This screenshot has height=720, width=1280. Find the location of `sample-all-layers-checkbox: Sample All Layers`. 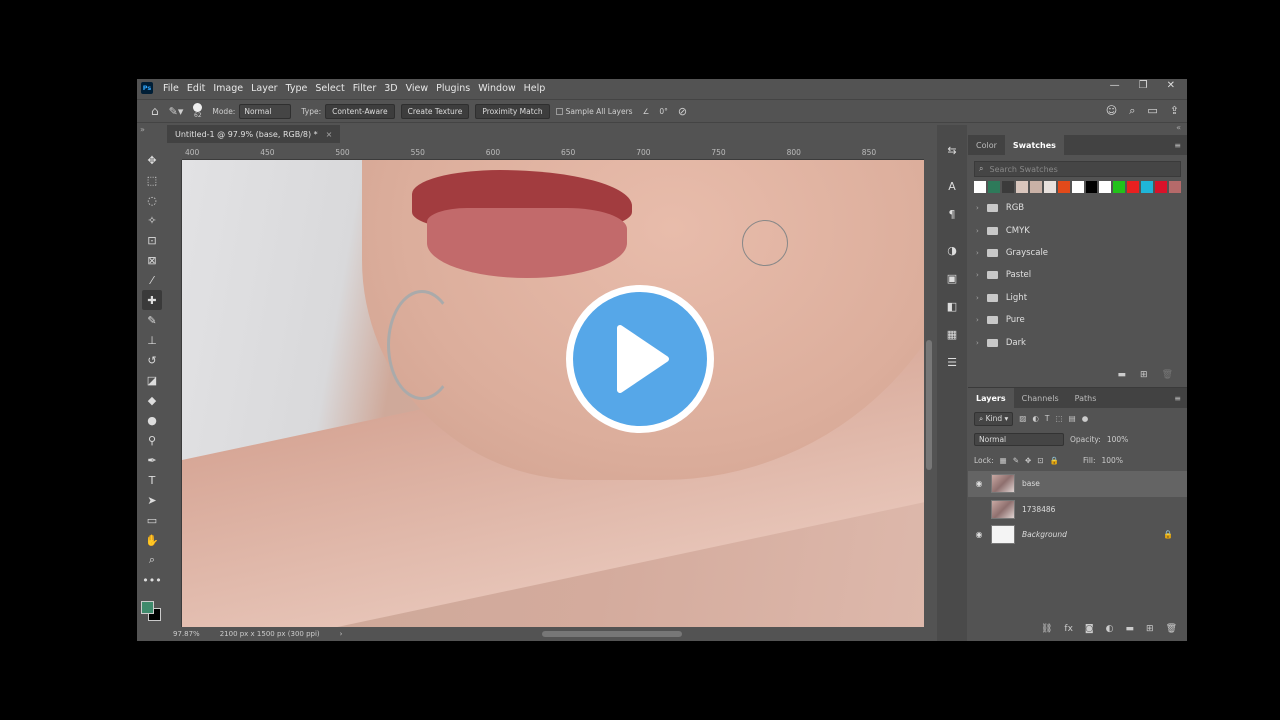

sample-all-layers-checkbox: Sample All Layers is located at coordinates (594, 111).